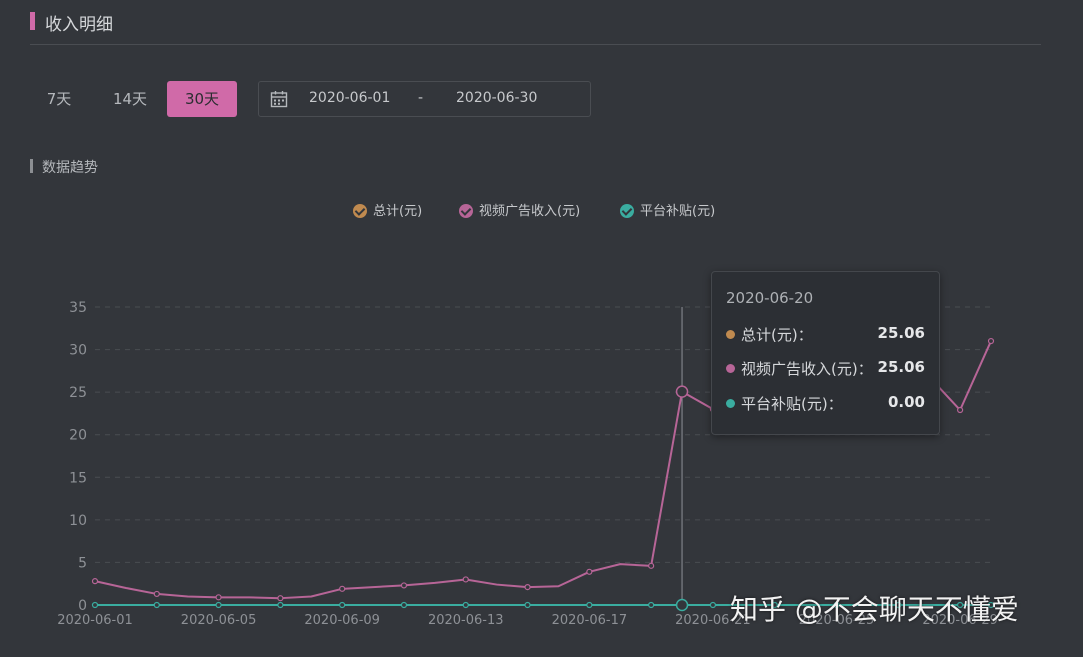 The height and width of the screenshot is (657, 1083). What do you see at coordinates (78, 521) in the screenshot?
I see `y-tick-label: 10` at bounding box center [78, 521].